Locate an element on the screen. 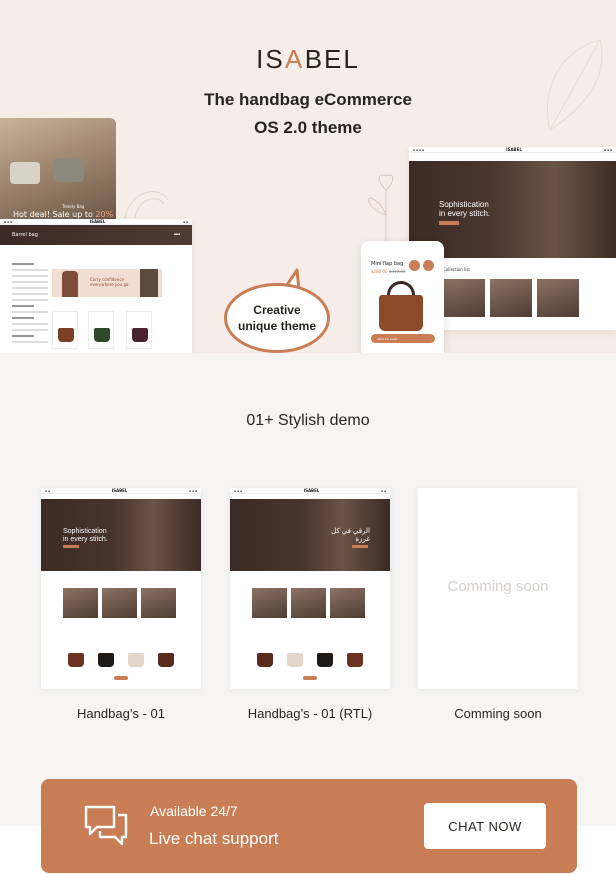  flower-decoration-icon is located at coordinates (381, 209).